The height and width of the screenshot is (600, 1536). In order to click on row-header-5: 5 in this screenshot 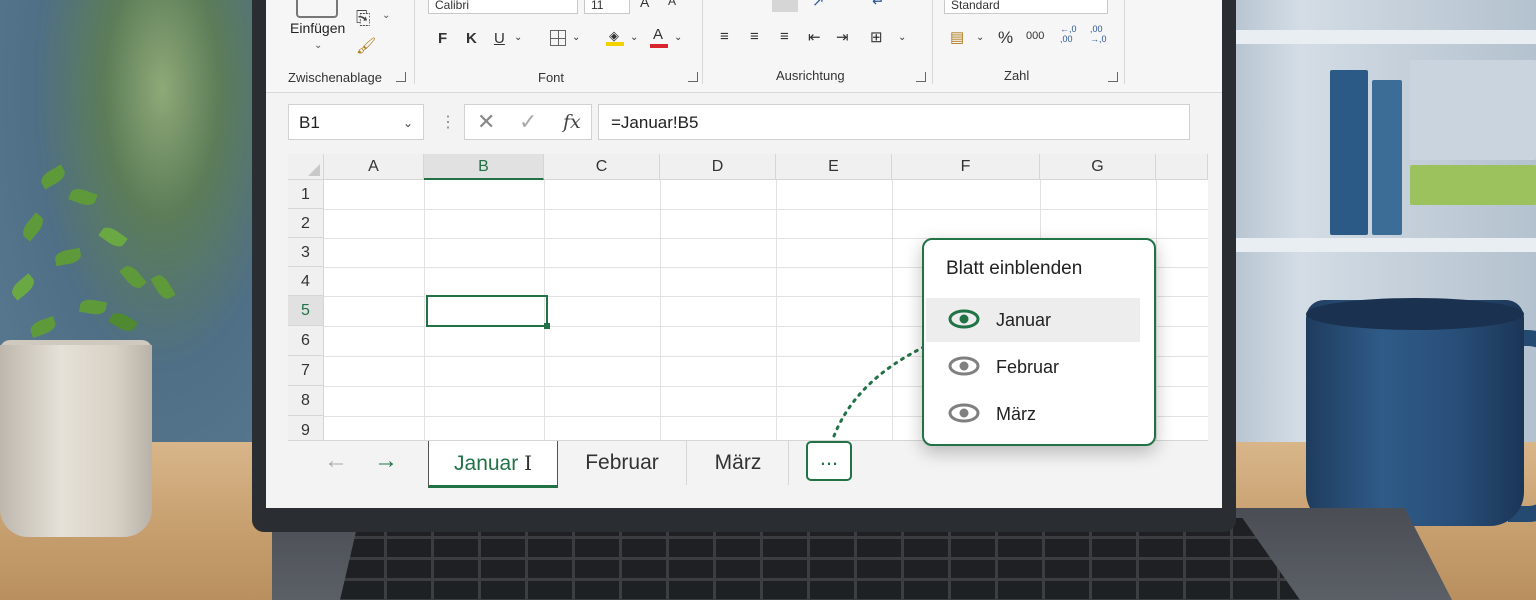, I will do `click(306, 311)`.